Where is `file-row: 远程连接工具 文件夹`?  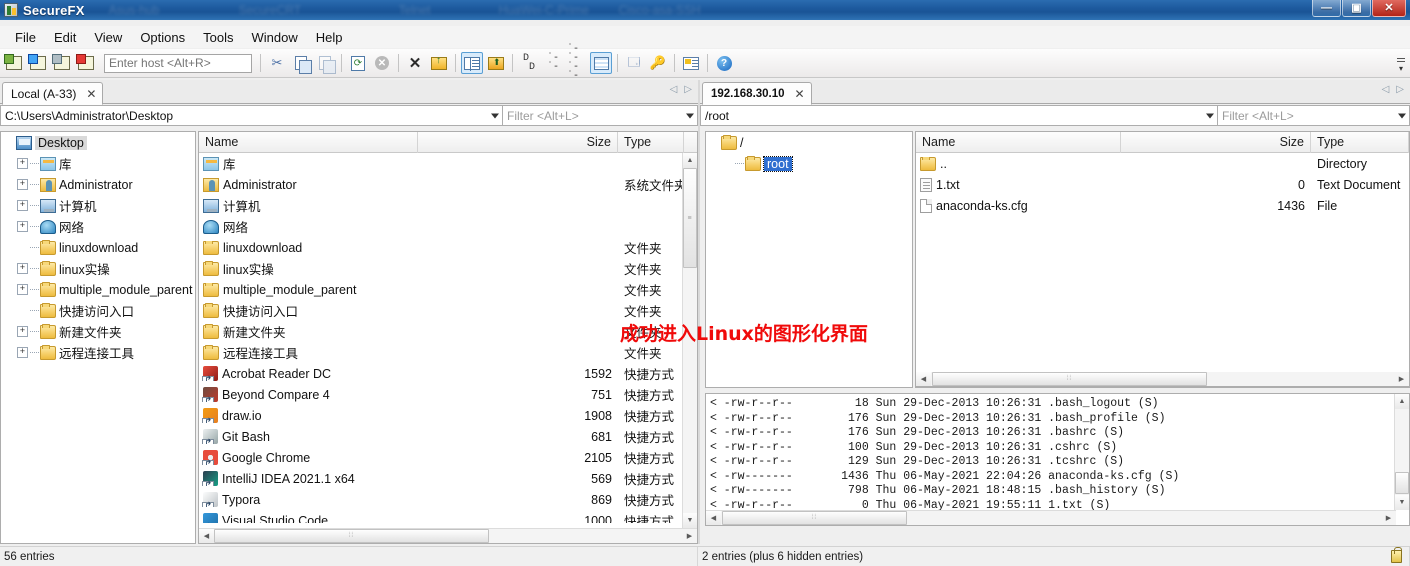 file-row: 远程连接工具 文件夹 is located at coordinates (441, 352).